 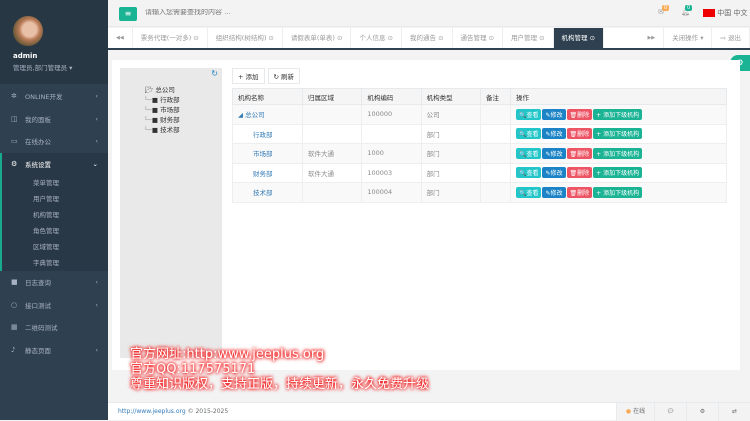 What do you see at coordinates (267, 114) in the screenshot?
I see `table-cell: ◢ 总公司` at bounding box center [267, 114].